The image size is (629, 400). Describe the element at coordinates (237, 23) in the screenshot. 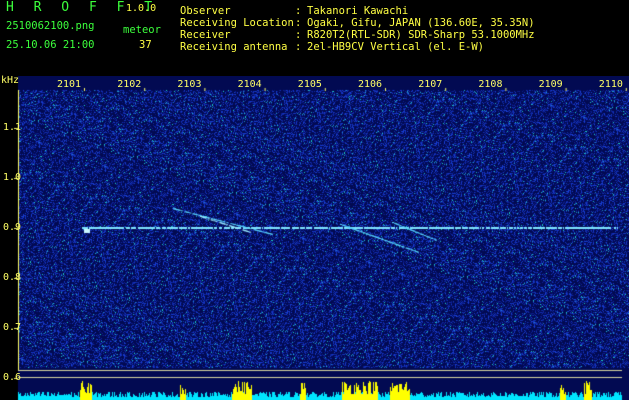

I see `info-label-location: Receiving Location` at that location.